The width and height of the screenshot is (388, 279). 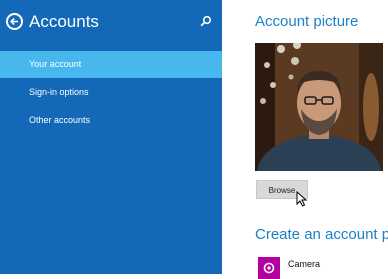 What do you see at coordinates (302, 199) in the screenshot?
I see `mouse-cursor-icon` at bounding box center [302, 199].